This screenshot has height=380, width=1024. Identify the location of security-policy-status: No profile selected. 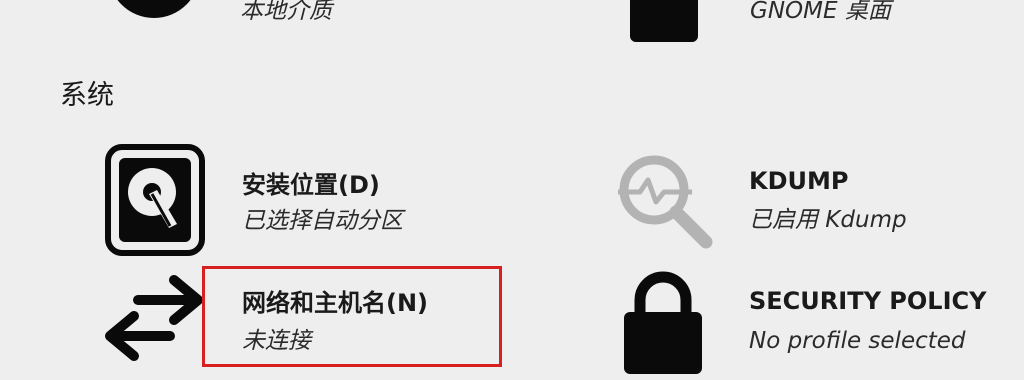
(857, 341).